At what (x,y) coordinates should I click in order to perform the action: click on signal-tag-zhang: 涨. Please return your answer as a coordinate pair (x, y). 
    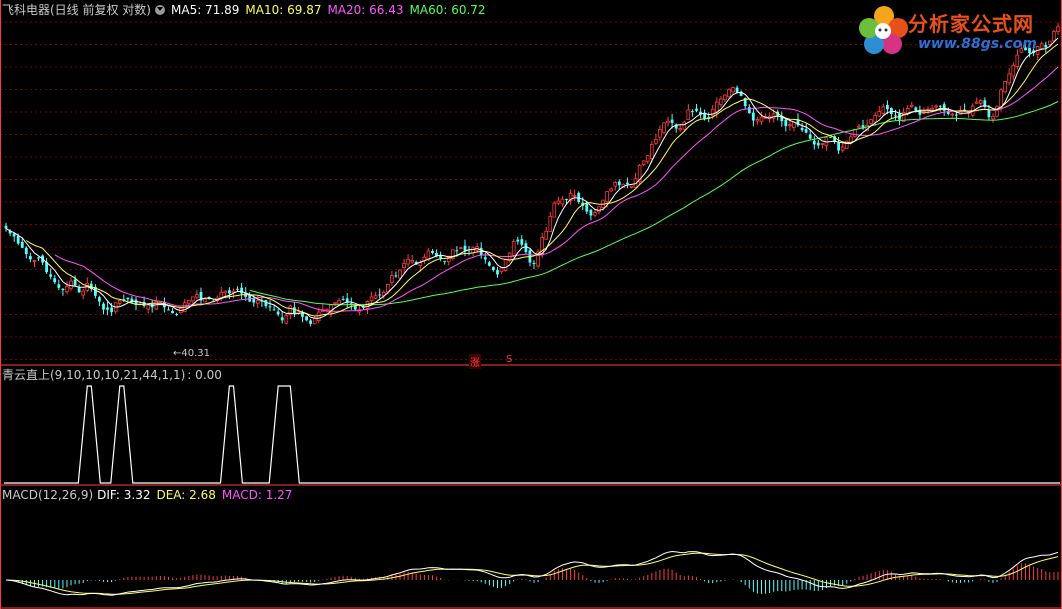
    Looking at the image, I should click on (475, 361).